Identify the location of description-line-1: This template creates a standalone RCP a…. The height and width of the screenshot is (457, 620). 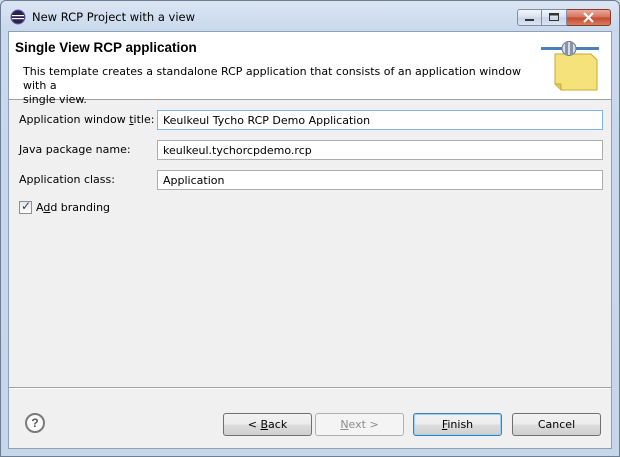
(272, 78).